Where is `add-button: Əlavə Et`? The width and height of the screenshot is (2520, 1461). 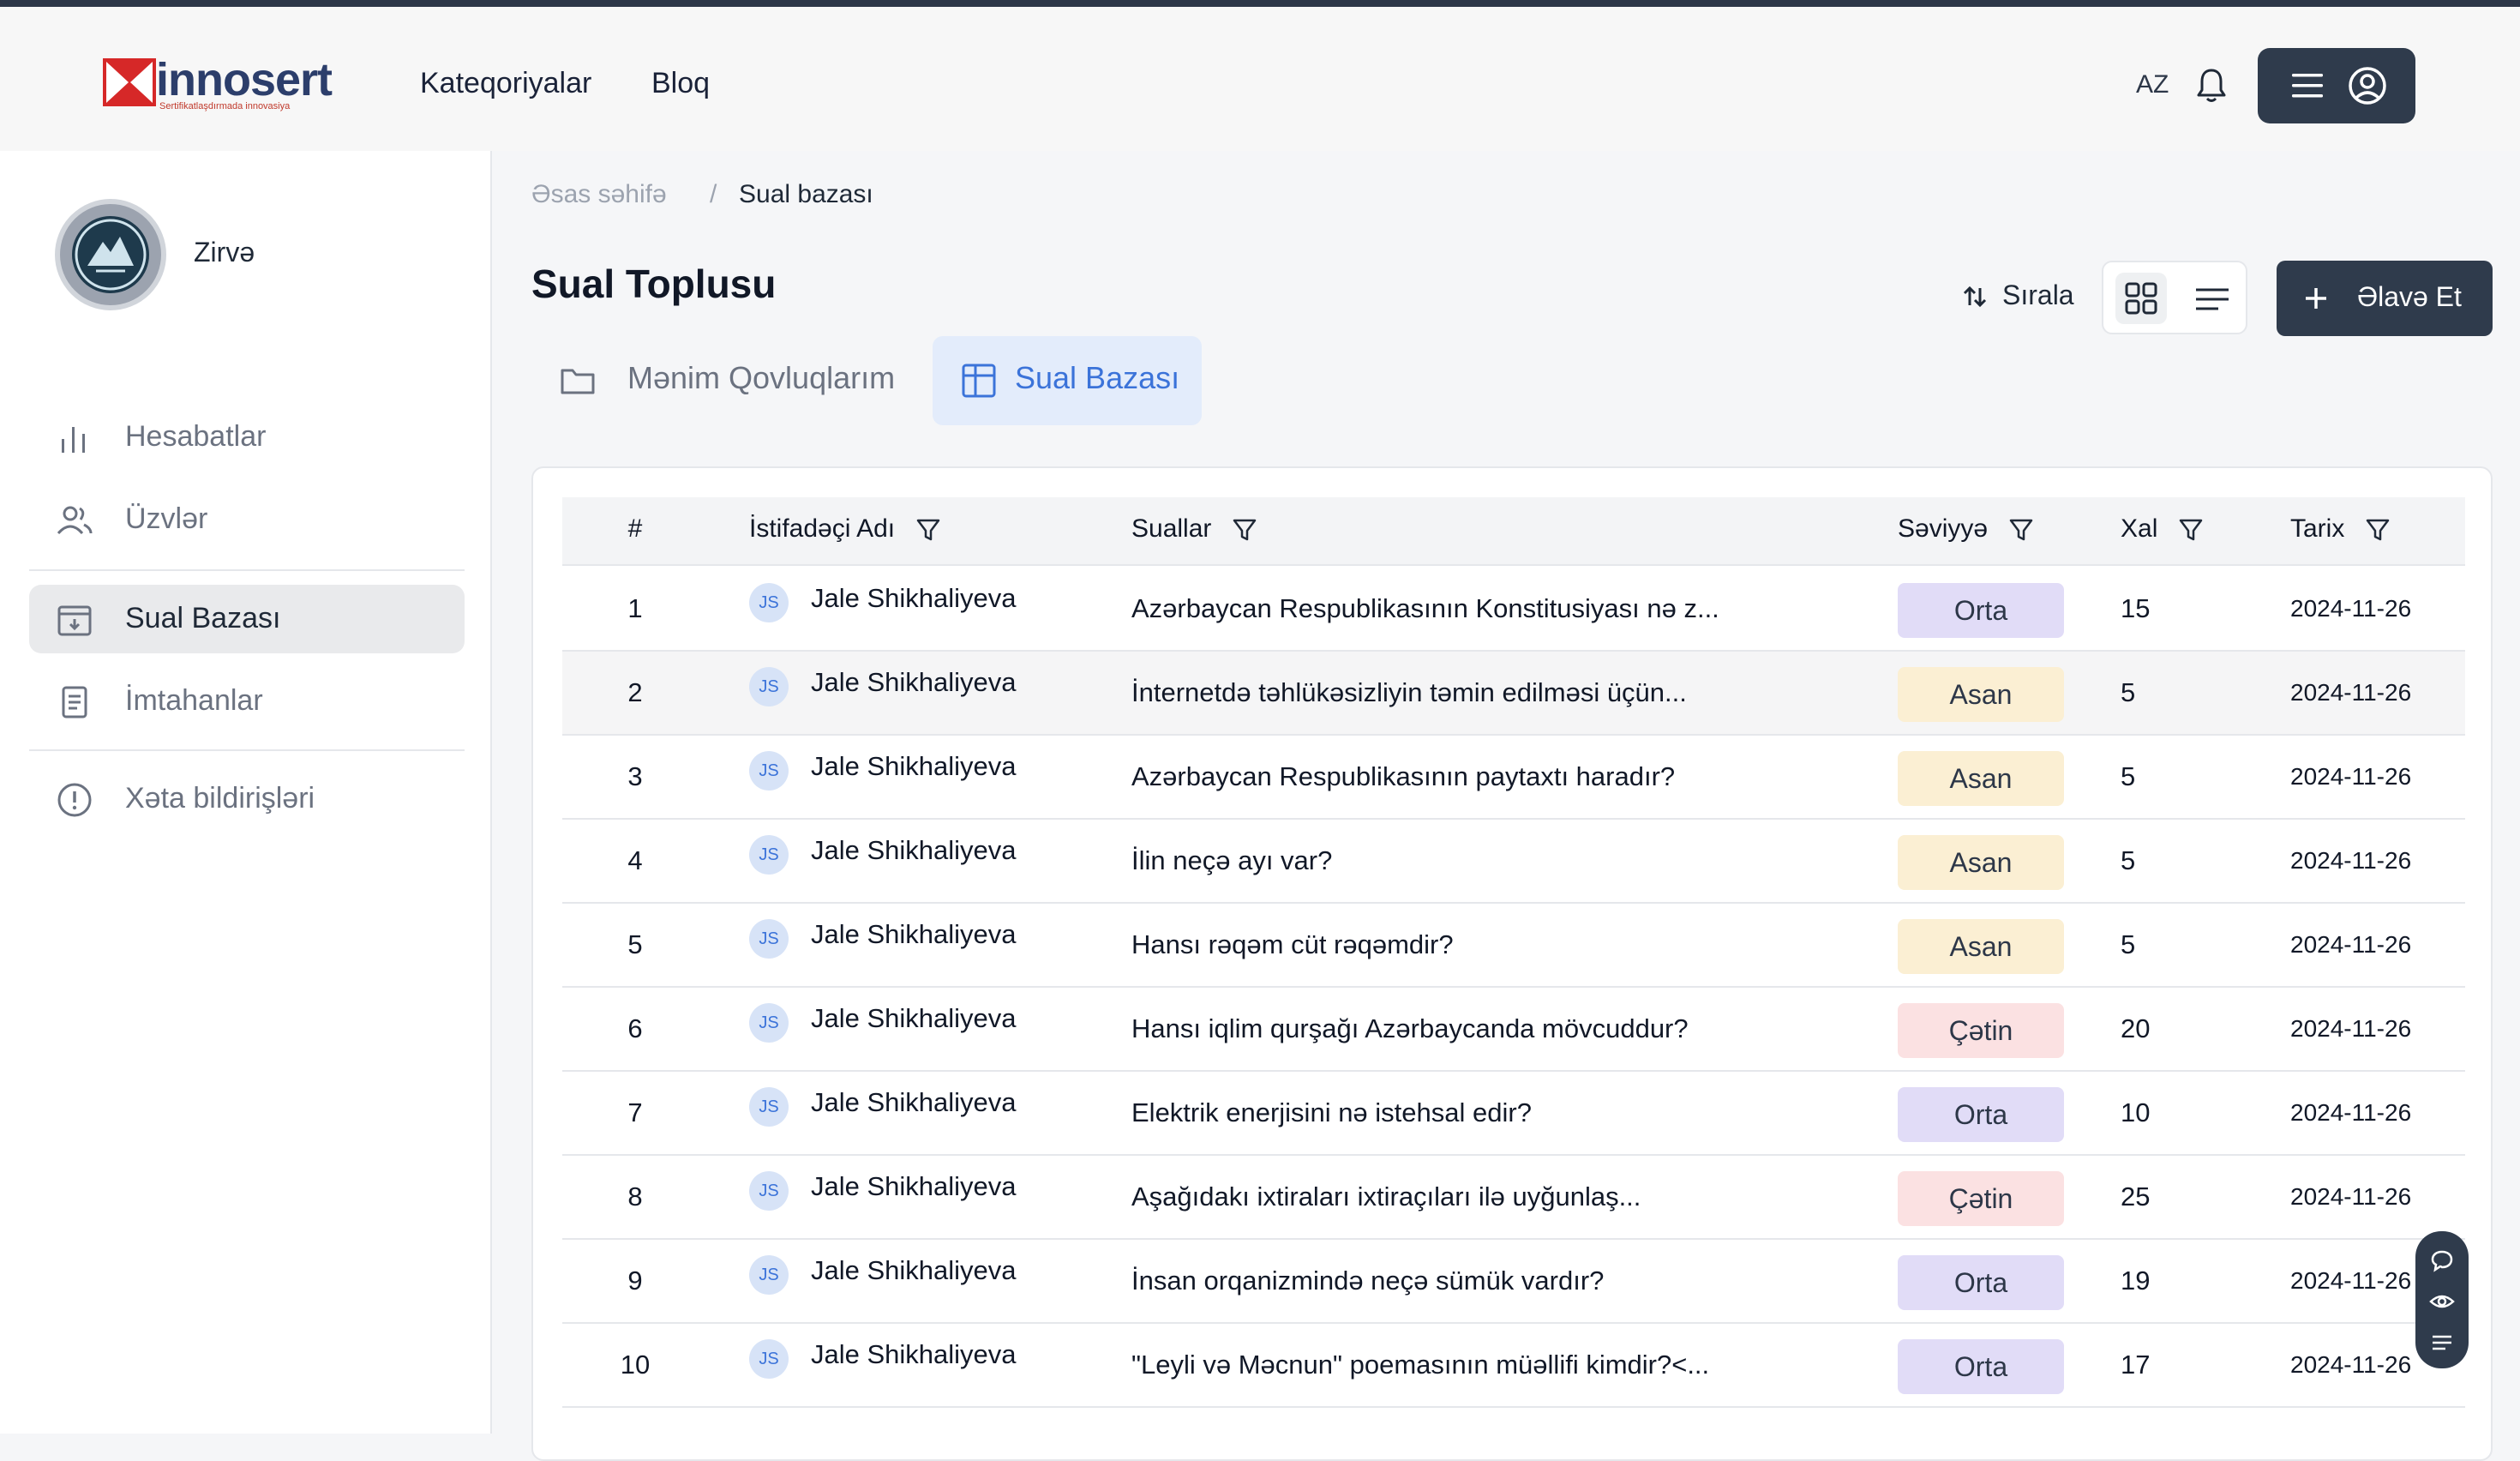 add-button: Əlavə Et is located at coordinates (2385, 298).